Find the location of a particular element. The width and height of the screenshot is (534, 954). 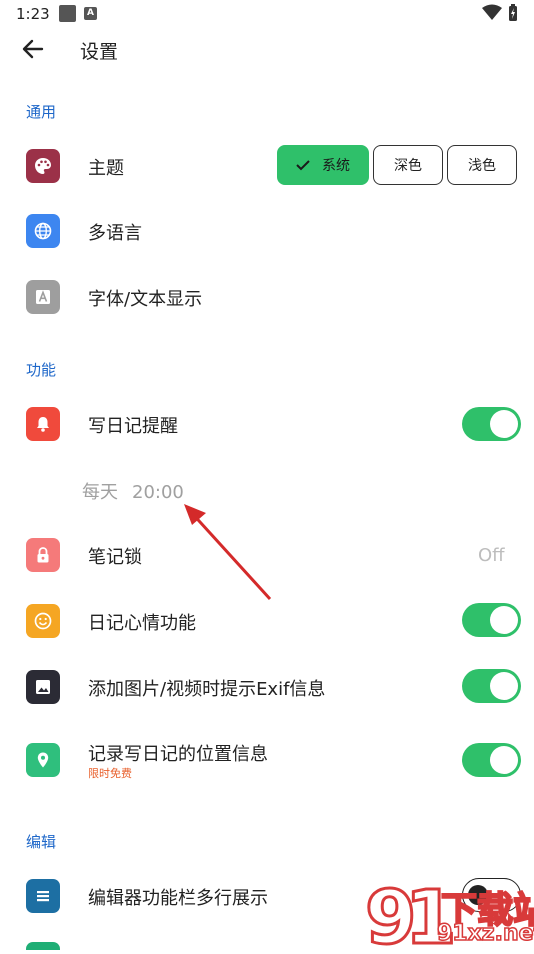

location-pin-icon is located at coordinates (43, 760).